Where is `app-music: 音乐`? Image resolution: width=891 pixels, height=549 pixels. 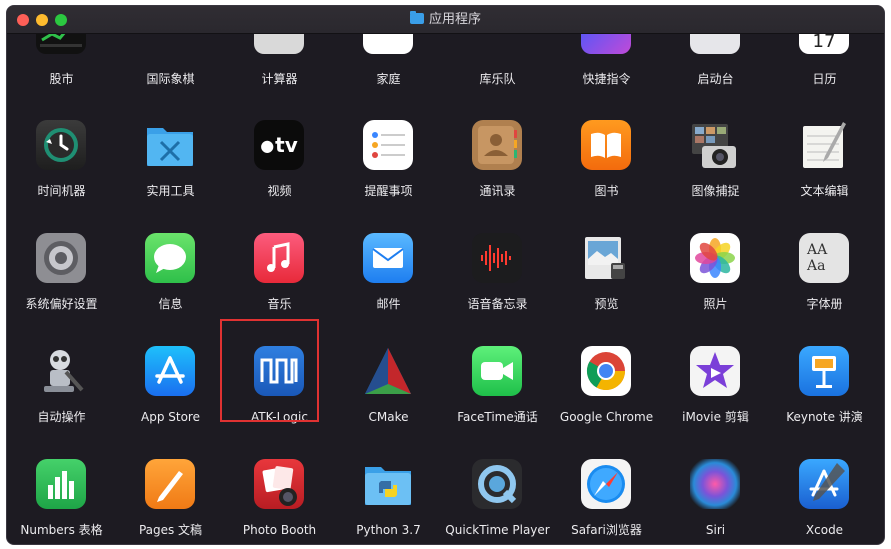
app-music: 音乐 is located at coordinates (279, 283).